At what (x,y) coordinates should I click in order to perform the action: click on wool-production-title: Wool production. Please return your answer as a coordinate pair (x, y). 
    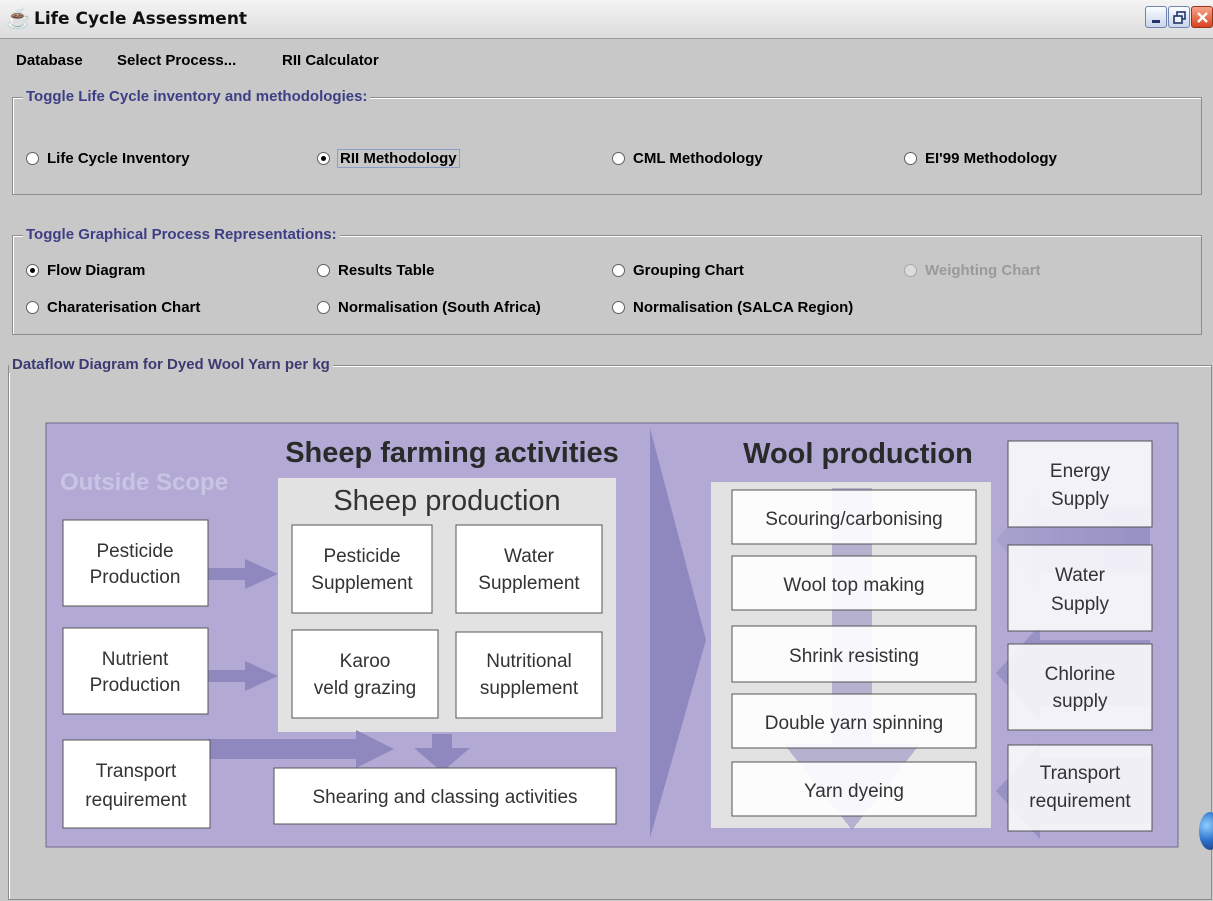
    Looking at the image, I should click on (858, 454).